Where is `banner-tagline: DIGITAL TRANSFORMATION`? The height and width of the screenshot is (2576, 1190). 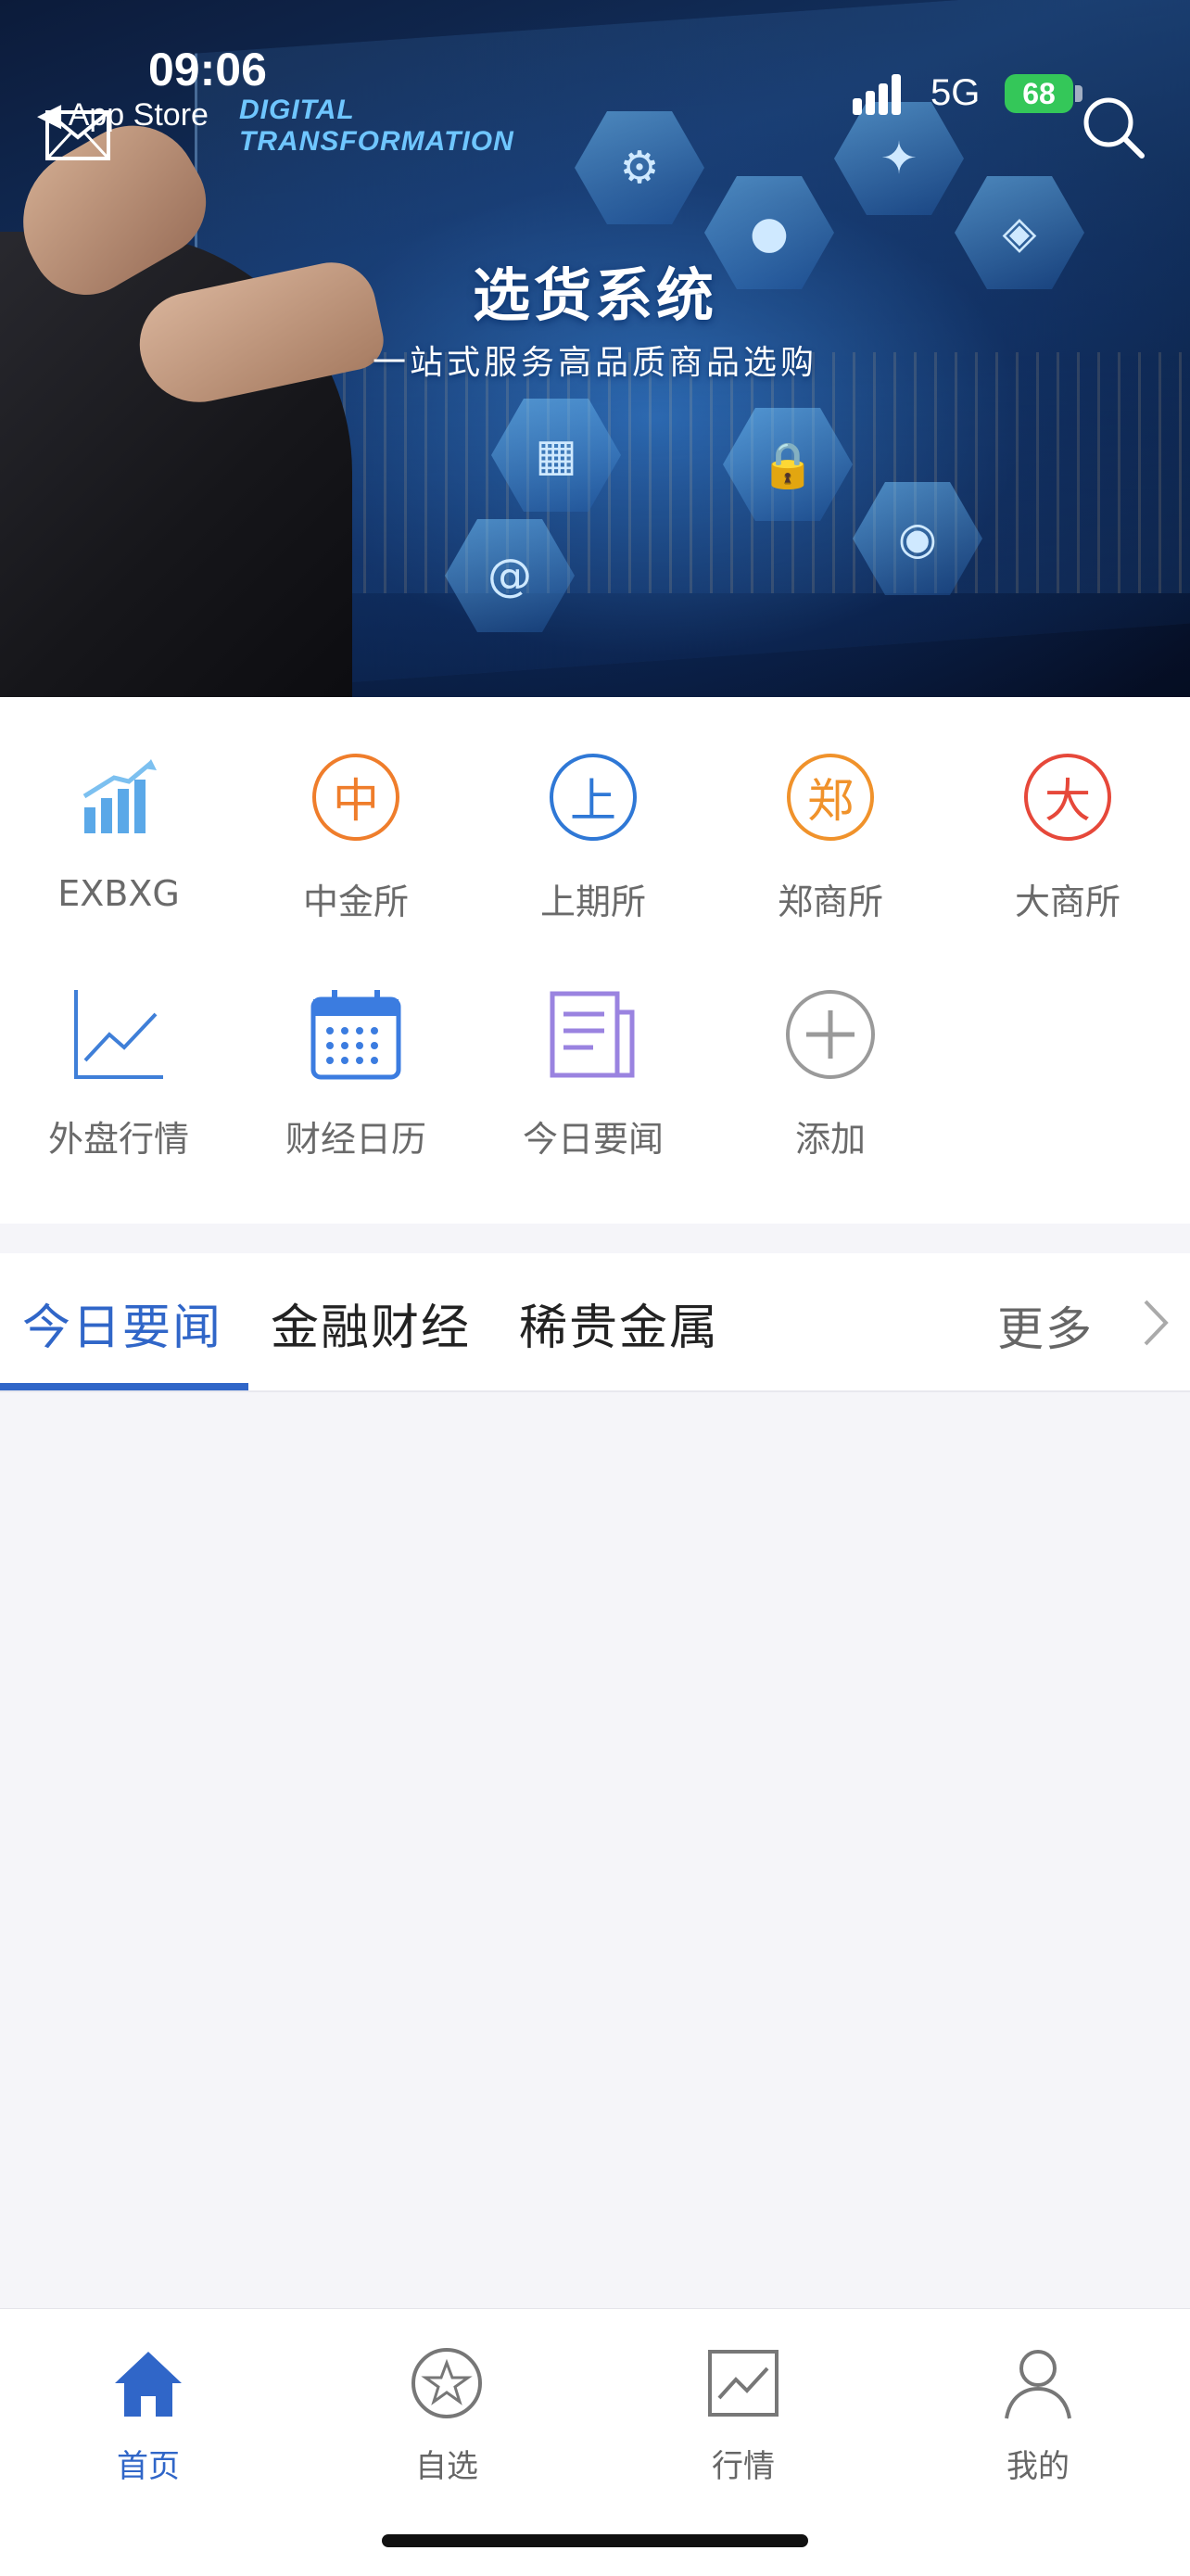
banner-tagline: DIGITAL TRANSFORMATION is located at coordinates (376, 126).